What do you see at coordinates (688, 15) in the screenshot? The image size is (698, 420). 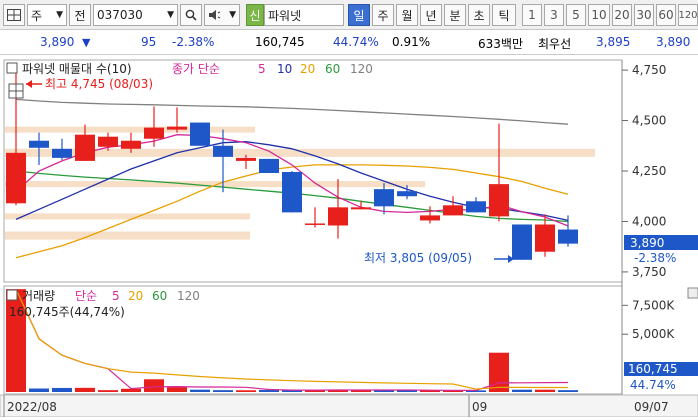 I see `interval-120-button: 120` at bounding box center [688, 15].